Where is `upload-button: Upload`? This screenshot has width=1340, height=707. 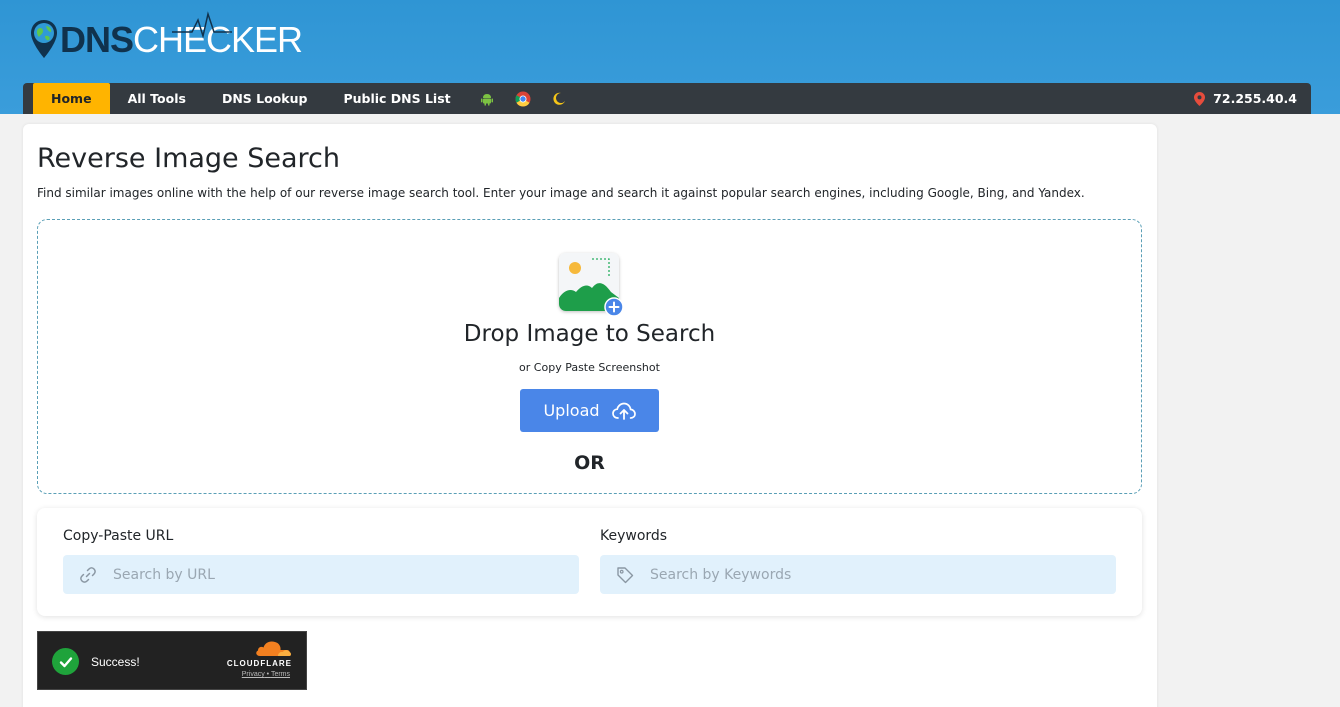
upload-button: Upload is located at coordinates (589, 410).